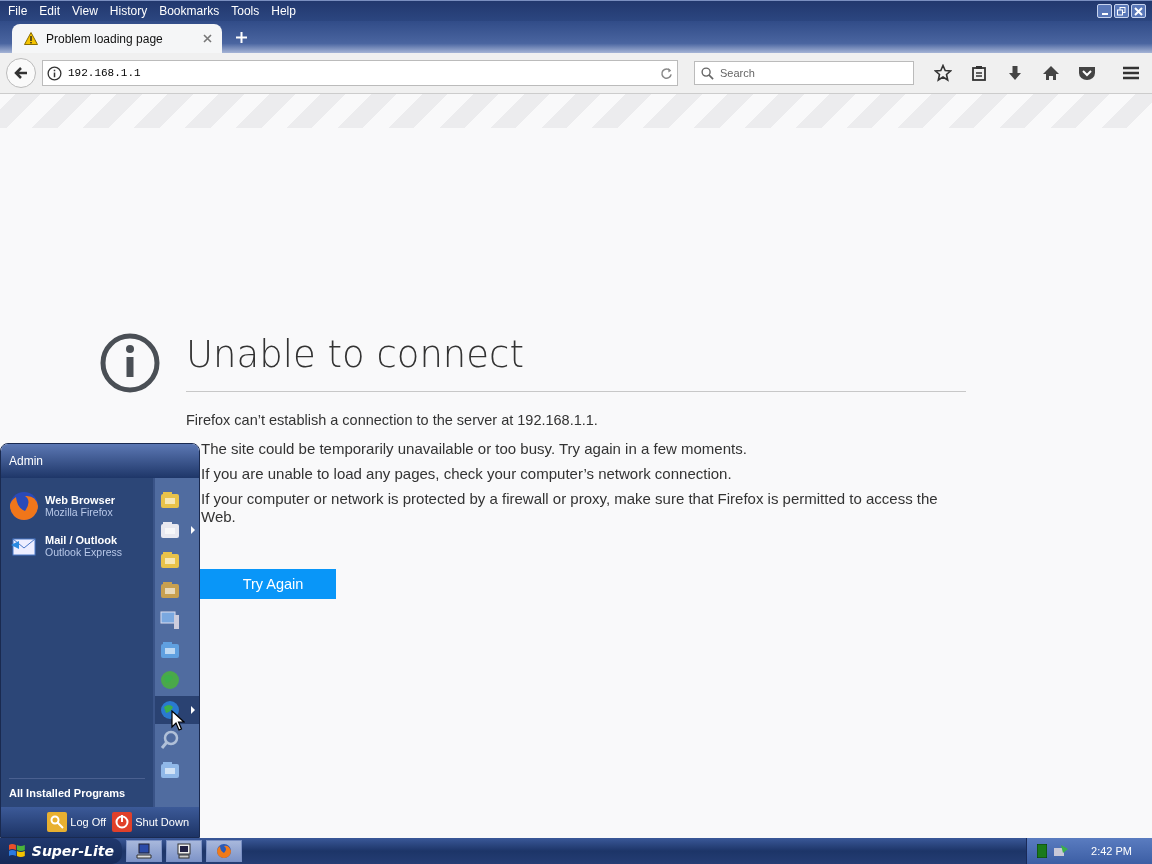  Describe the element at coordinates (1111, 851) in the screenshot. I see `clock: 2:42 PM` at that location.